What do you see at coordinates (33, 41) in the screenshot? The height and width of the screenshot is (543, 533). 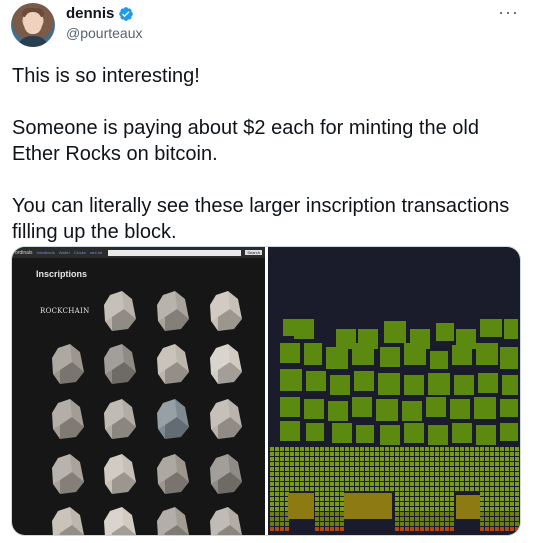 I see `avatar-body` at bounding box center [33, 41].